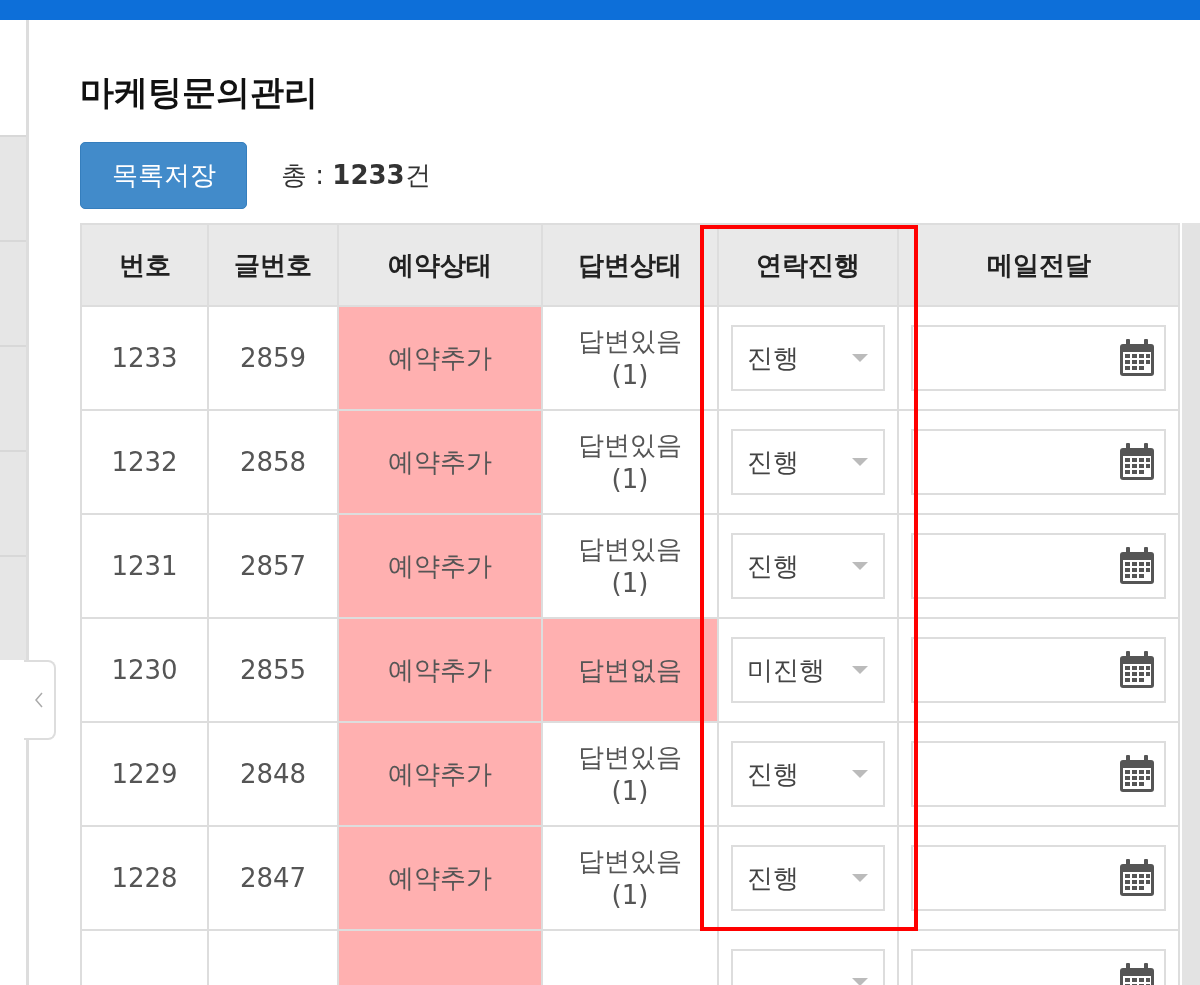  I want to click on column-header: 메일전달, so click(1038, 265).